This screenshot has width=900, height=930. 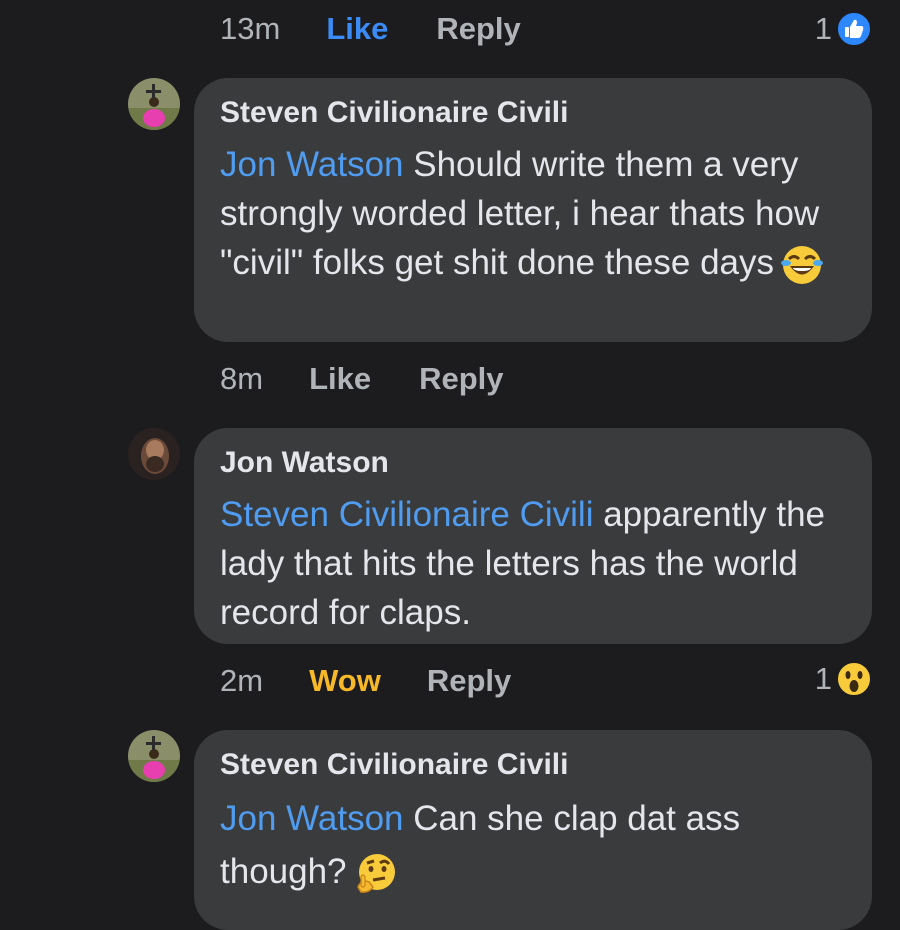 I want to click on wow-reaction-button: Wow, so click(x=345, y=681).